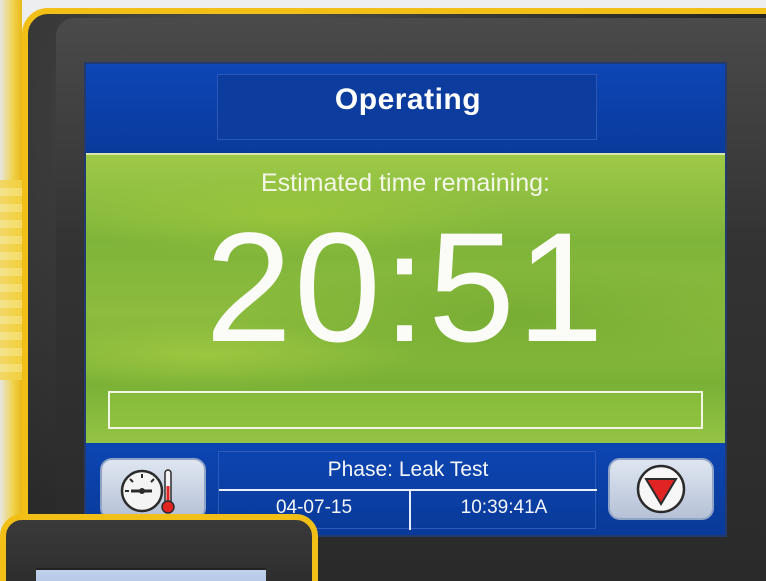 The height and width of the screenshot is (581, 766). I want to click on secondary-device-frame, so click(159, 547).